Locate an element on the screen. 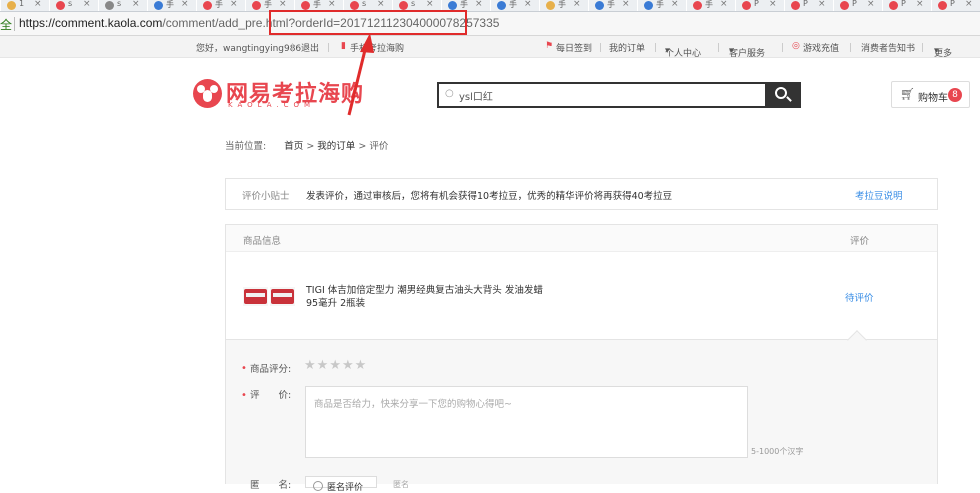 The width and height of the screenshot is (980, 493). cart-button: 🛒︎ 购物车 8 is located at coordinates (930, 94).